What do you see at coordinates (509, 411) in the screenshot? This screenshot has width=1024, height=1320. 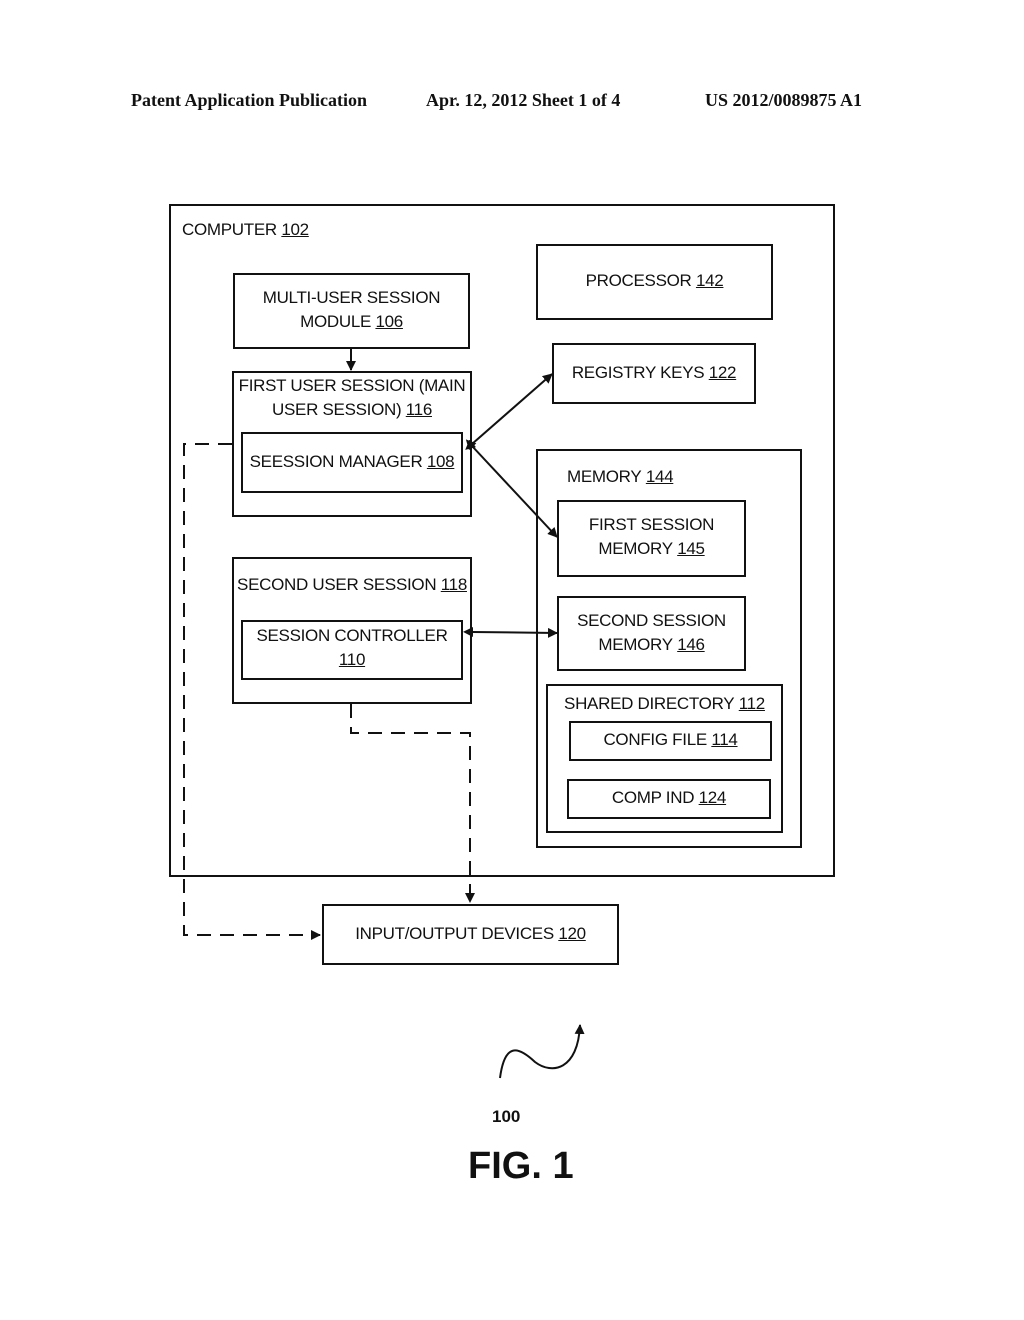 I see `arrow-first-session-registry` at bounding box center [509, 411].